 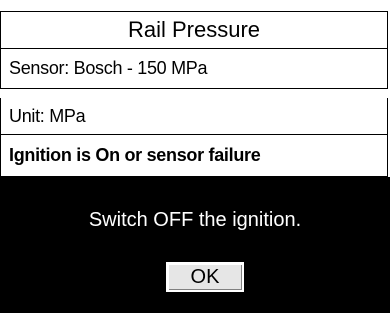 I want to click on screen-title: Rail Pressure, so click(x=194, y=30).